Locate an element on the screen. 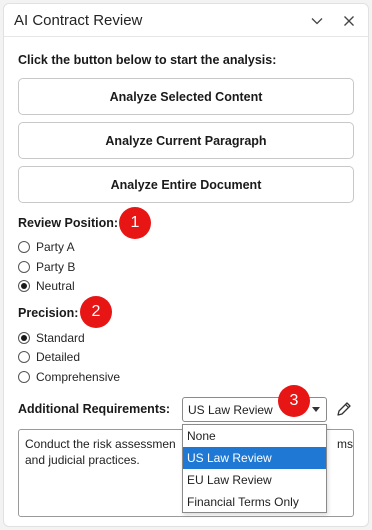  step-badge-3: 3 is located at coordinates (294, 401).